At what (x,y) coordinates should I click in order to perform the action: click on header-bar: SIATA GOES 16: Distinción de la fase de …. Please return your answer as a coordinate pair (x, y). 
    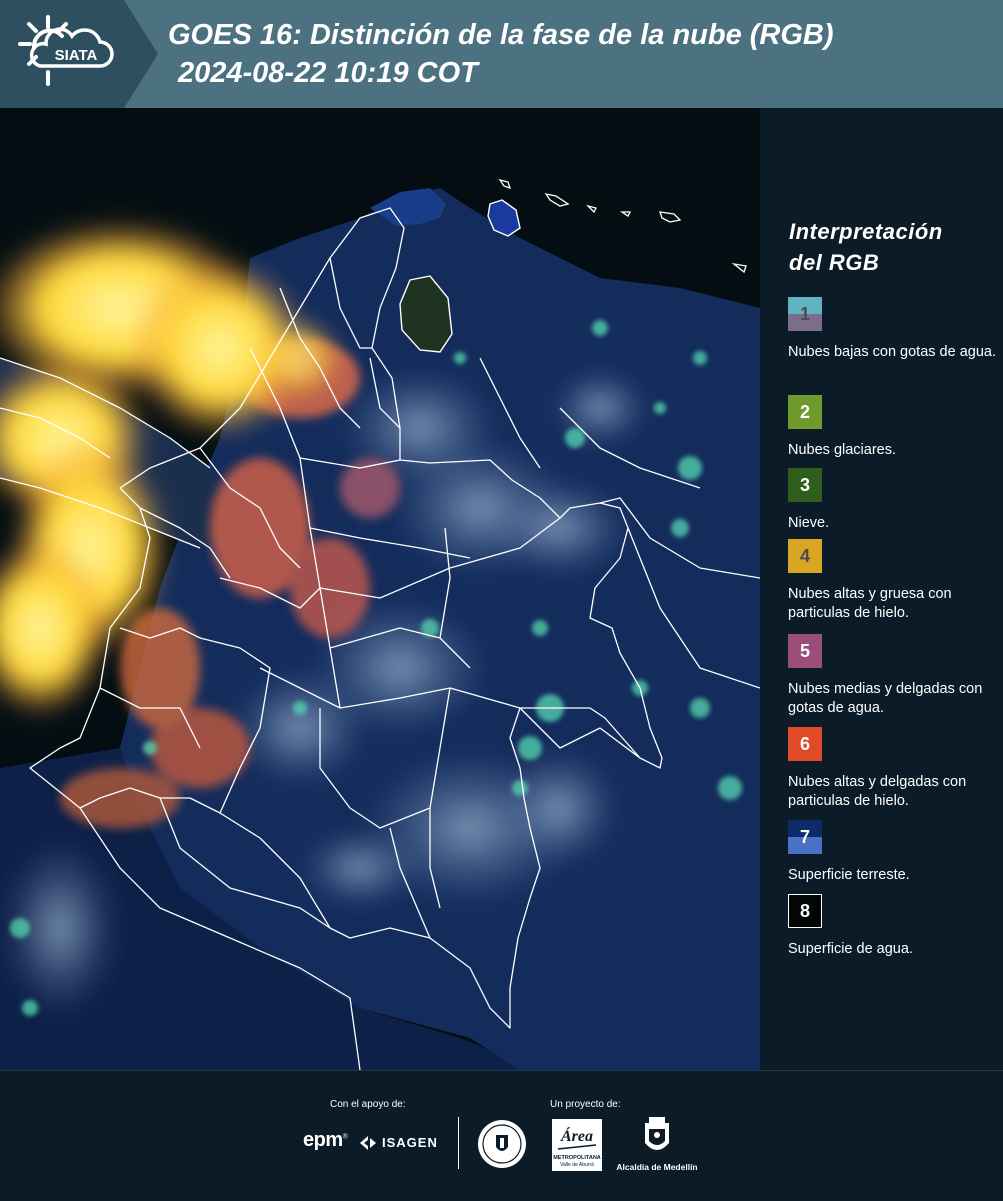
    Looking at the image, I should click on (501, 54).